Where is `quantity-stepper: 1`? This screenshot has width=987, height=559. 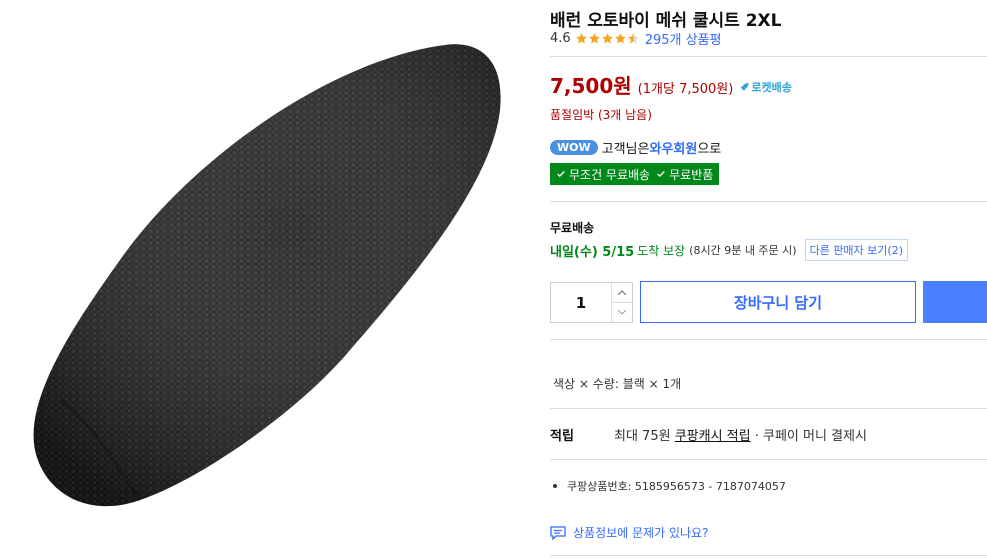 quantity-stepper: 1 is located at coordinates (591, 302).